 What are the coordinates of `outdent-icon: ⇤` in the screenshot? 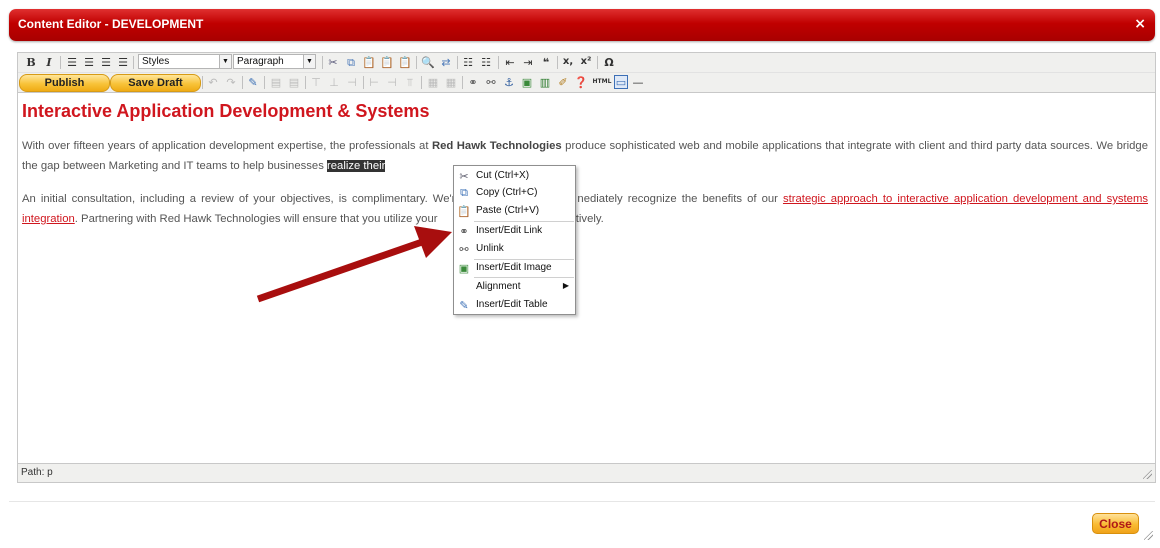 It's located at (510, 62).